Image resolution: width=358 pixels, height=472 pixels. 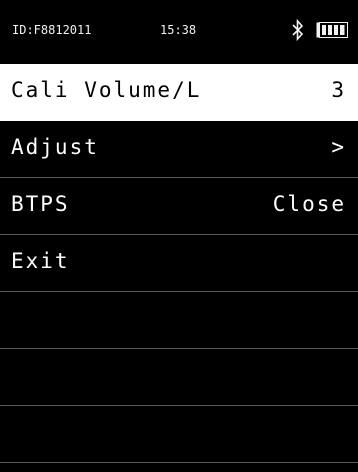 What do you see at coordinates (338, 147) in the screenshot?
I see `chevron-right-icon: >` at bounding box center [338, 147].